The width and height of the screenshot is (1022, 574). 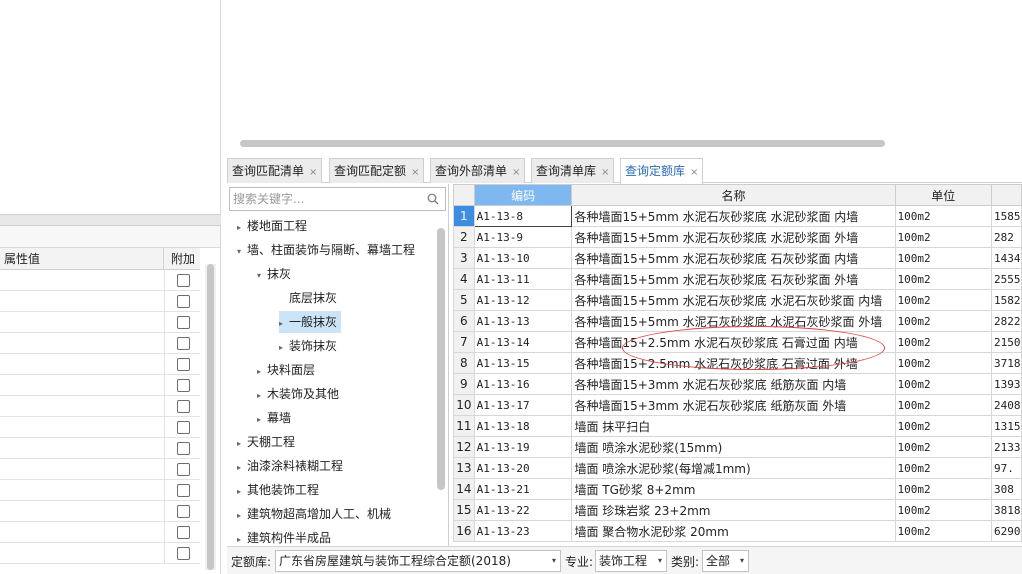 What do you see at coordinates (1006, 510) in the screenshot?
I see `price-cell: 3818` at bounding box center [1006, 510].